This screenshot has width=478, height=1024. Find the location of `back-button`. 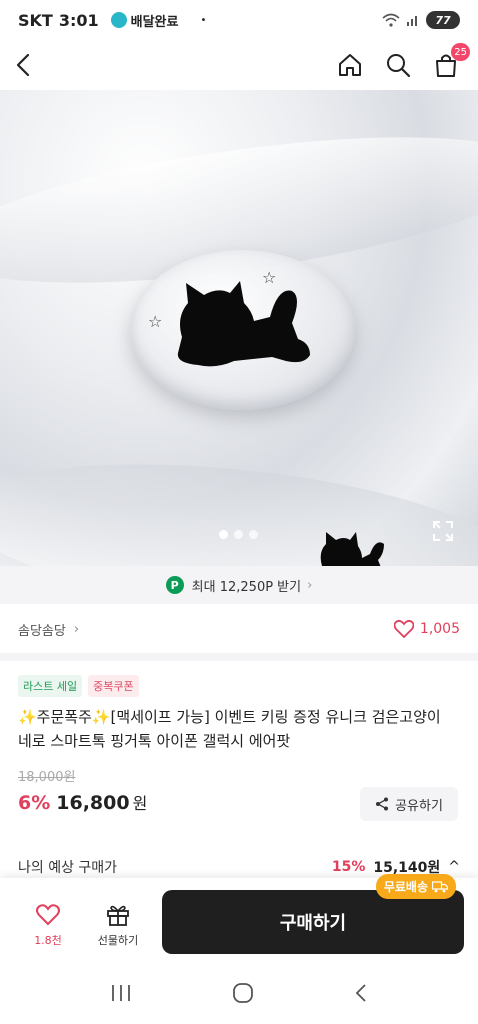

back-button is located at coordinates (31, 65).